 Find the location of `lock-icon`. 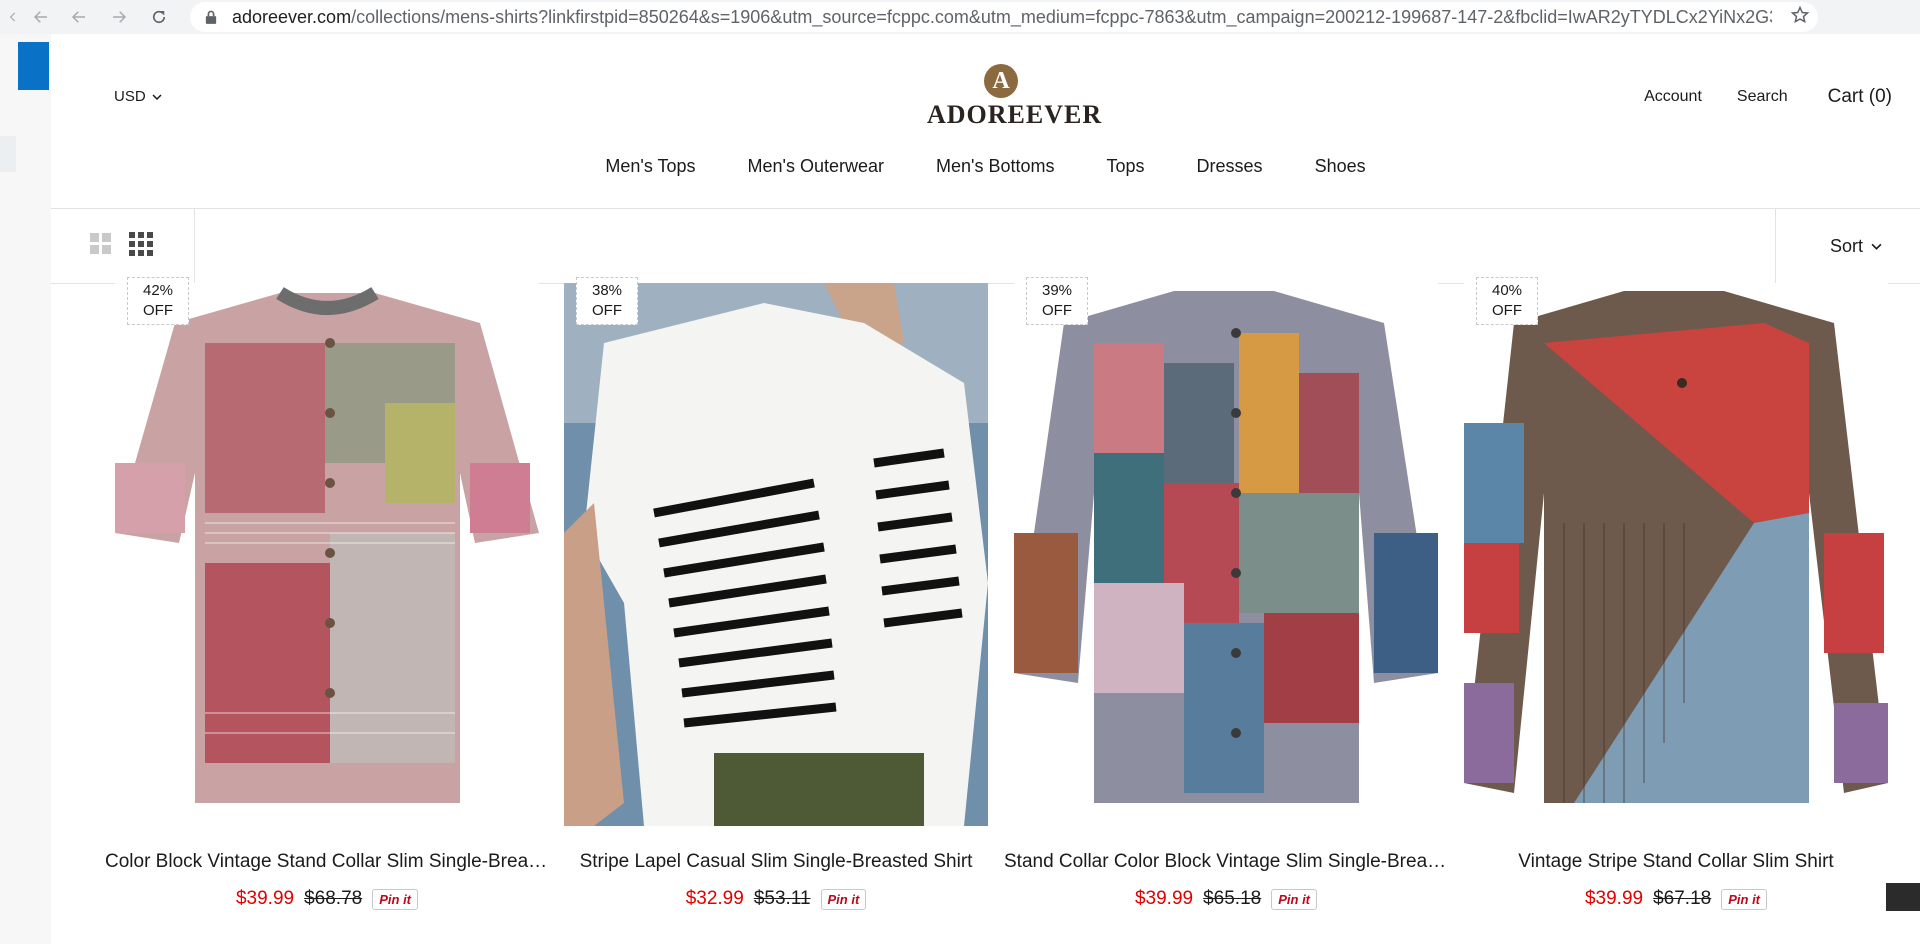

lock-icon is located at coordinates (211, 17).